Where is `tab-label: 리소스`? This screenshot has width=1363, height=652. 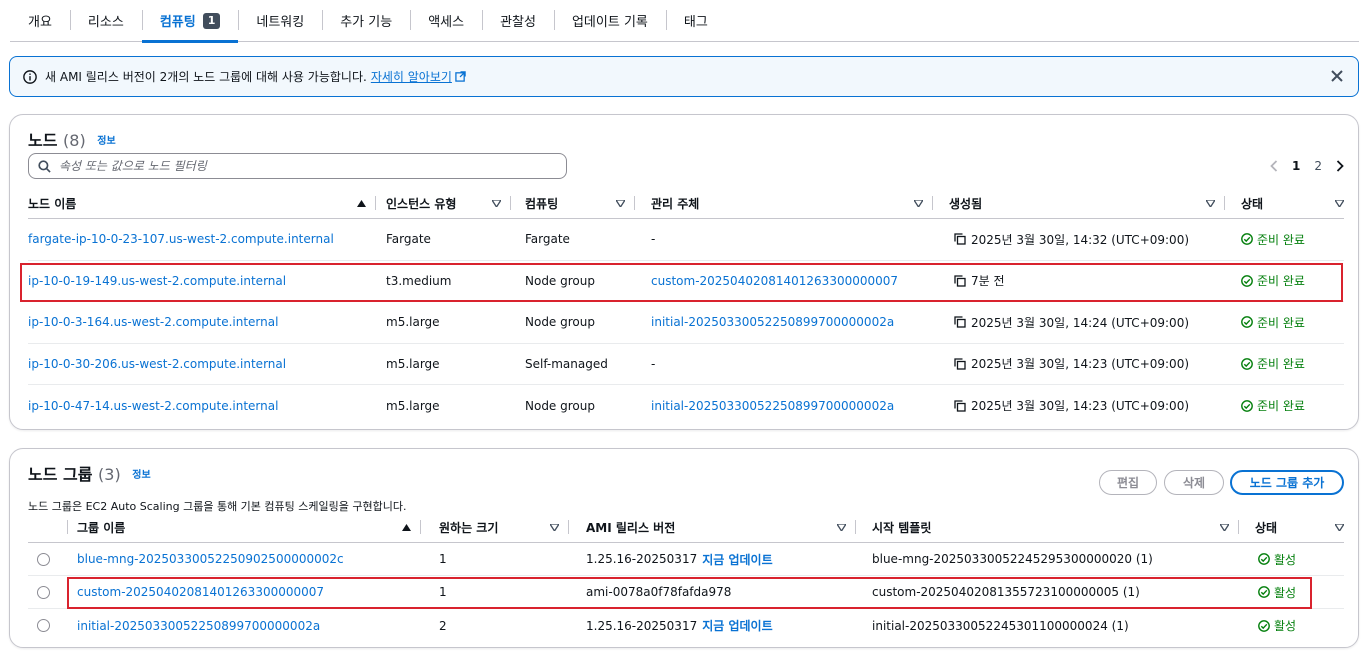
tab-label: 리소스 is located at coordinates (105, 22).